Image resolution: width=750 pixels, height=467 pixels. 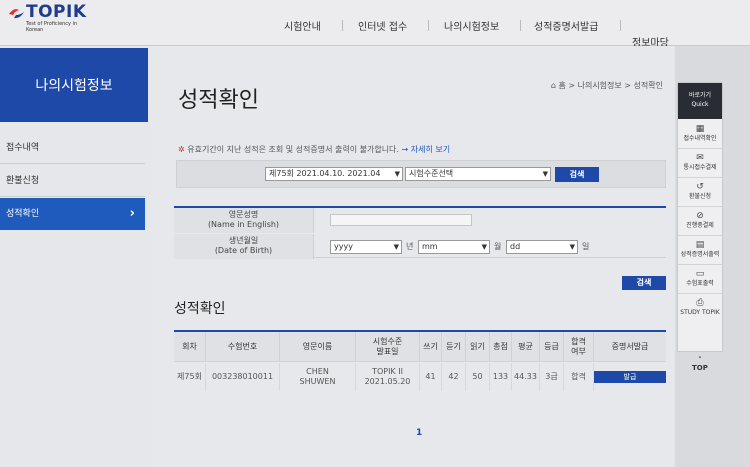 What do you see at coordinates (431, 347) in the screenshot?
I see `col-header-writing: 쓰기` at bounding box center [431, 347].